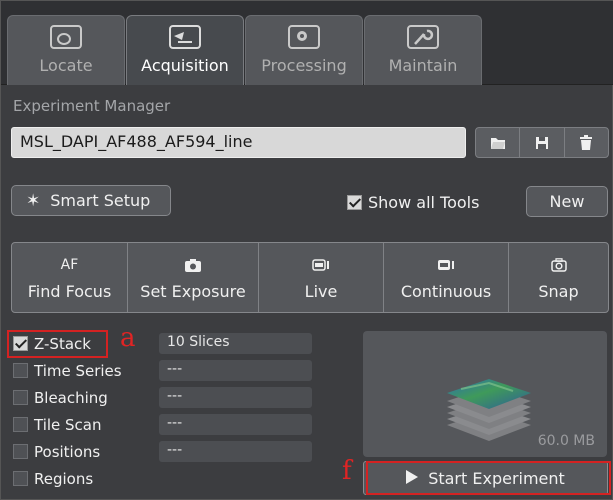  I want to click on tab-label: Locate, so click(66, 65).